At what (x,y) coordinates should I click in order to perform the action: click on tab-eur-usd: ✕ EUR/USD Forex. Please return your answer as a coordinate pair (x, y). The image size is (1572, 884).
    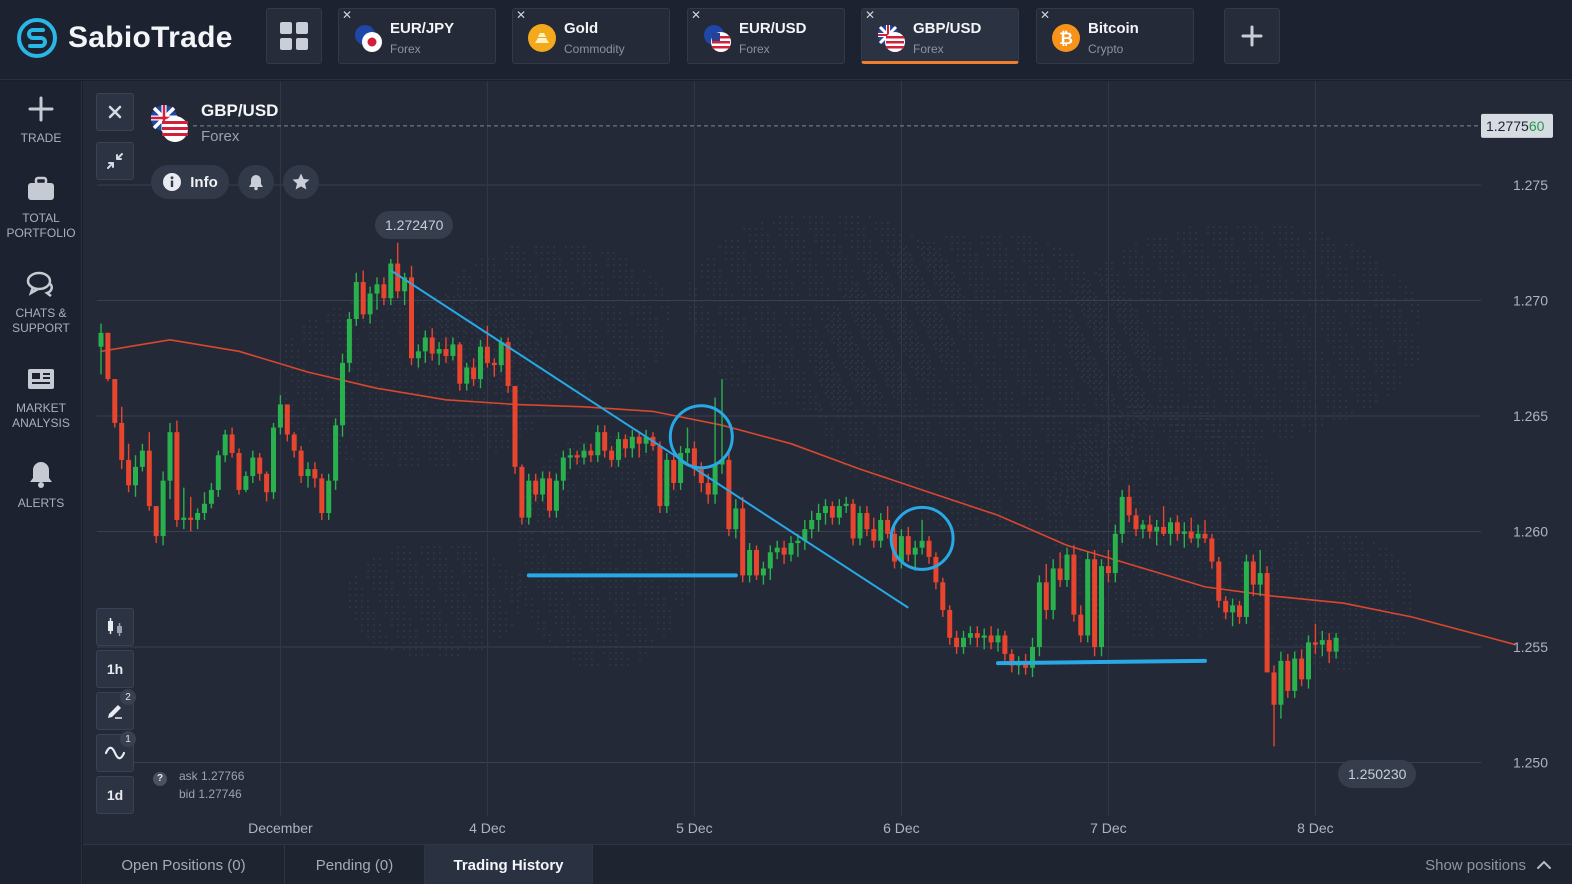
    Looking at the image, I should click on (766, 36).